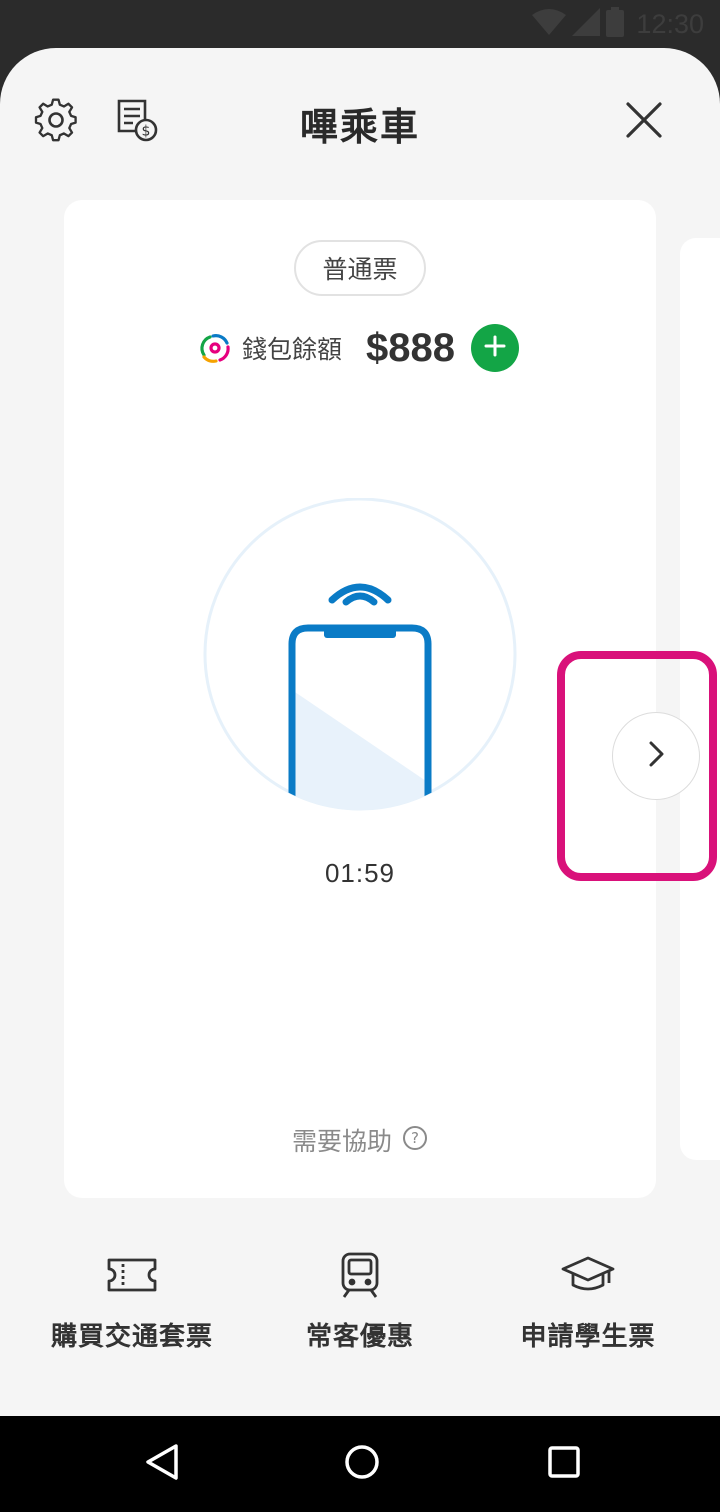 The width and height of the screenshot is (720, 1512). I want to click on top-up-button, so click(495, 348).